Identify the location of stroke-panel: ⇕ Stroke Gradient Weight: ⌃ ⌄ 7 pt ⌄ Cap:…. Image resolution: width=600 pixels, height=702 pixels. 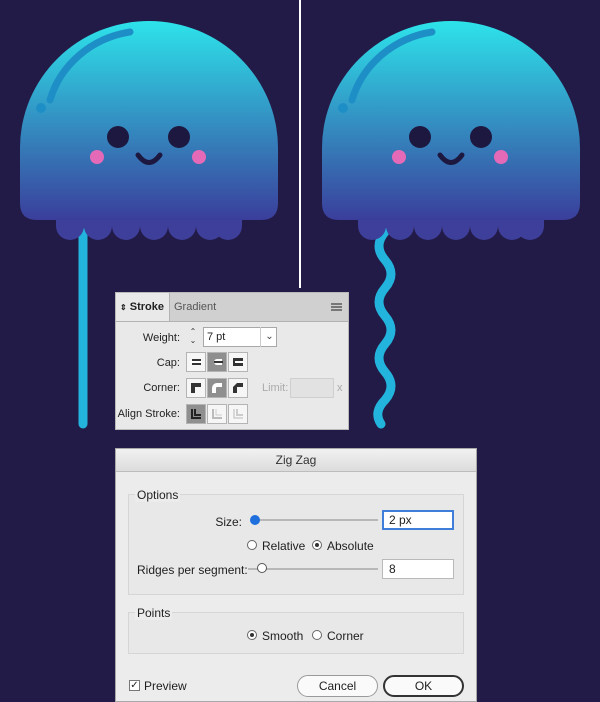
(232, 361).